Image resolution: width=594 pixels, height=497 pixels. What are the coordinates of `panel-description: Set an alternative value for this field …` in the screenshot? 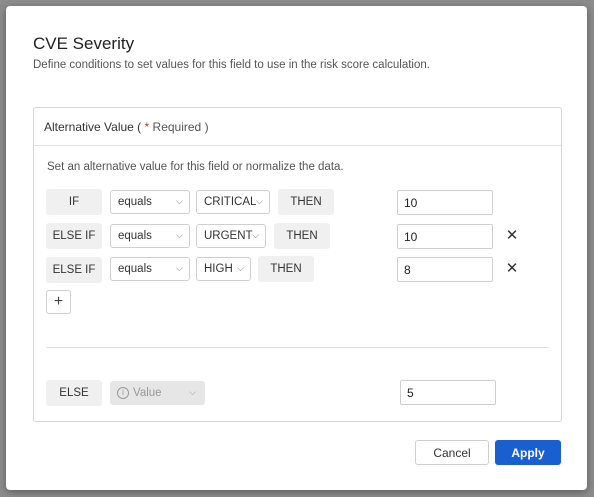 It's located at (195, 167).